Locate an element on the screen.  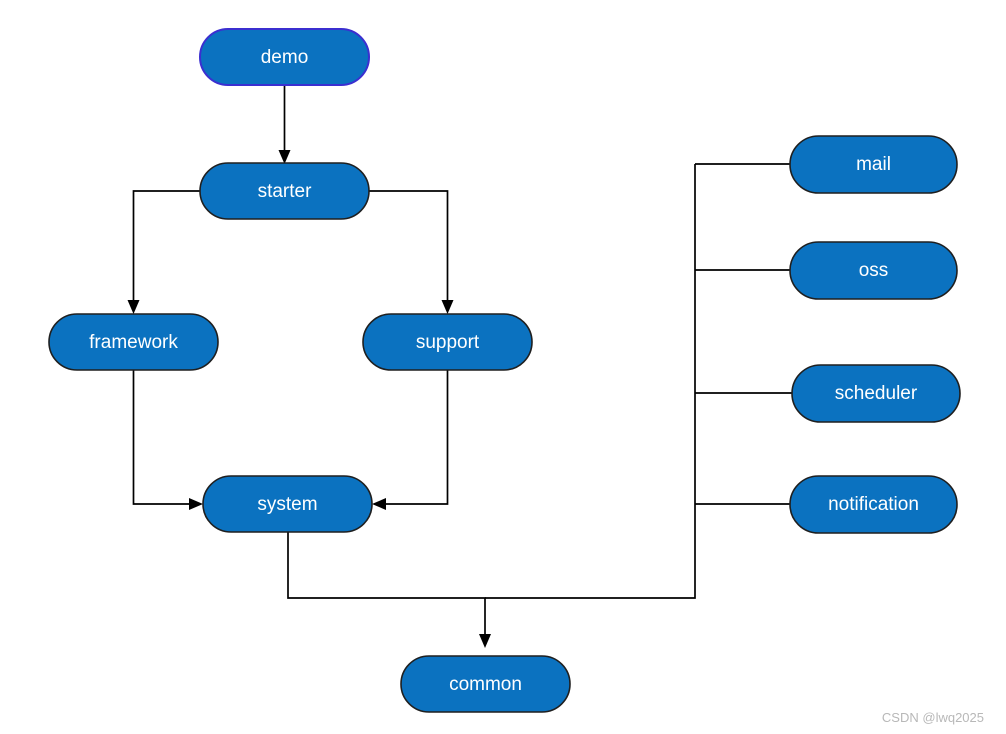
arrowhead-to-common is located at coordinates (485, 641).